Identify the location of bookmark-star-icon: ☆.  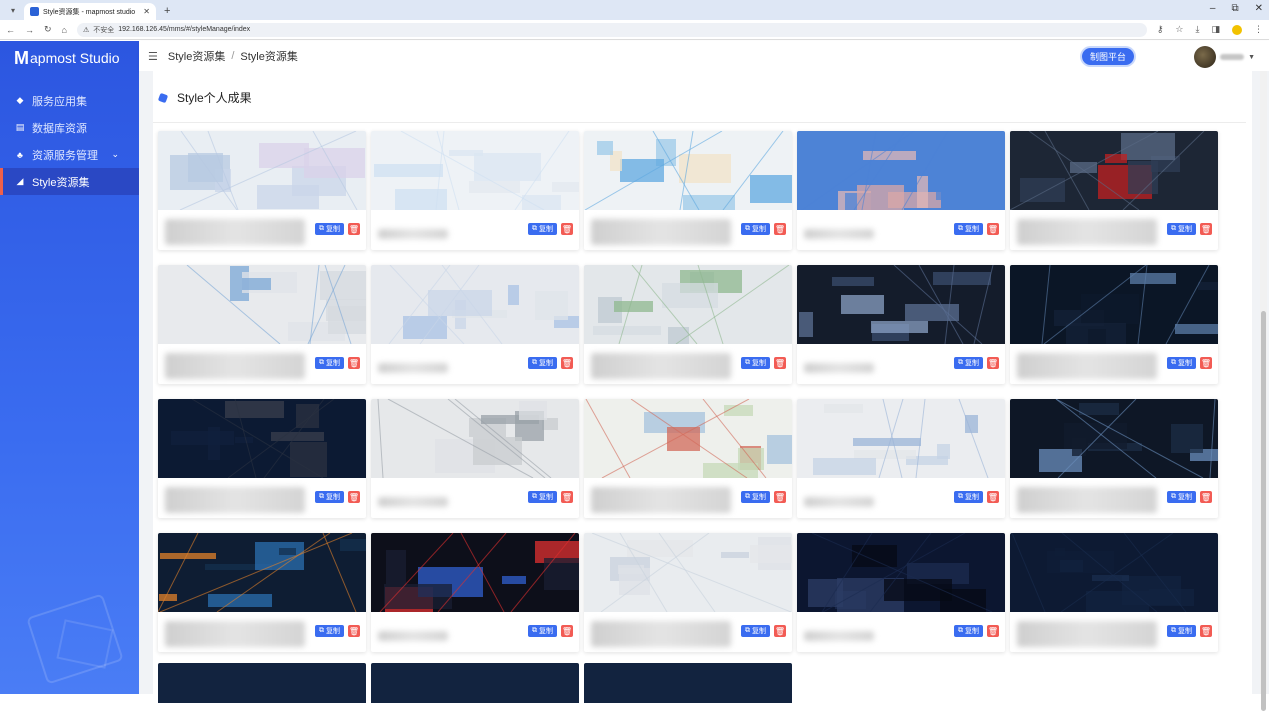
(1179, 29).